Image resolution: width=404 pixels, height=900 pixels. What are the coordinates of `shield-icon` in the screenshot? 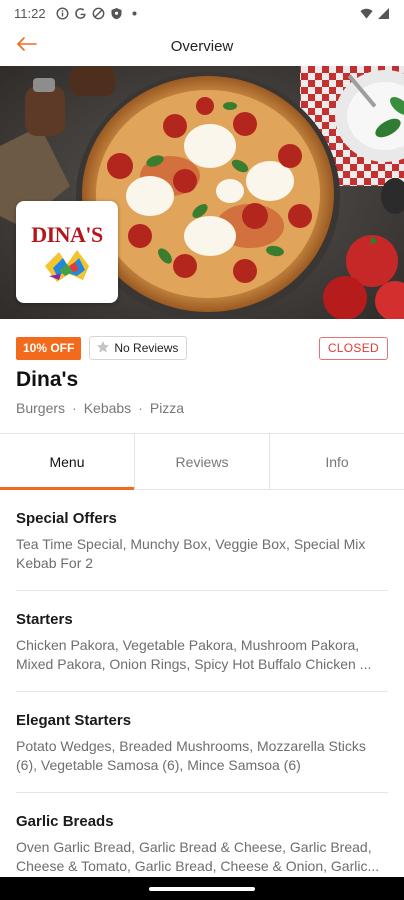 It's located at (116, 13).